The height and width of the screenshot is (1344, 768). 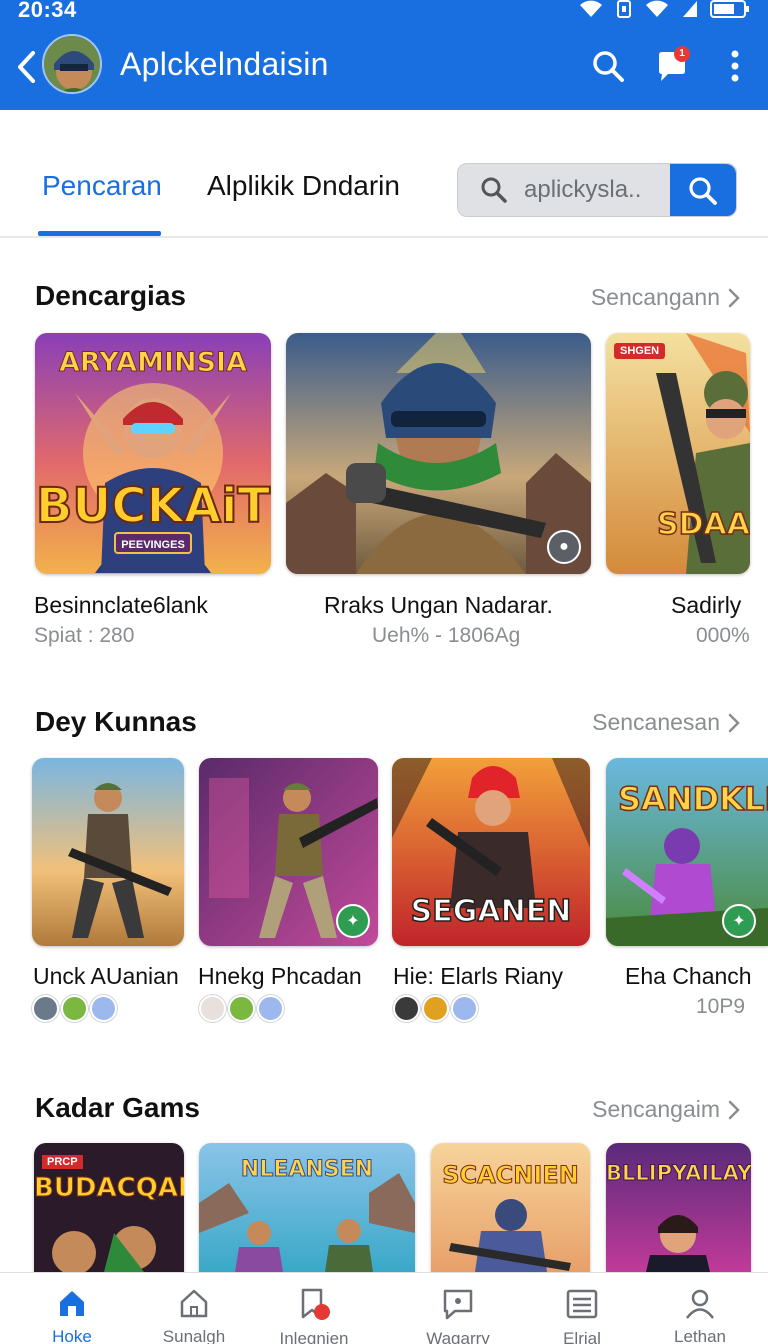 What do you see at coordinates (510, 1207) in the screenshot?
I see `game-card: SCACNIEN` at bounding box center [510, 1207].